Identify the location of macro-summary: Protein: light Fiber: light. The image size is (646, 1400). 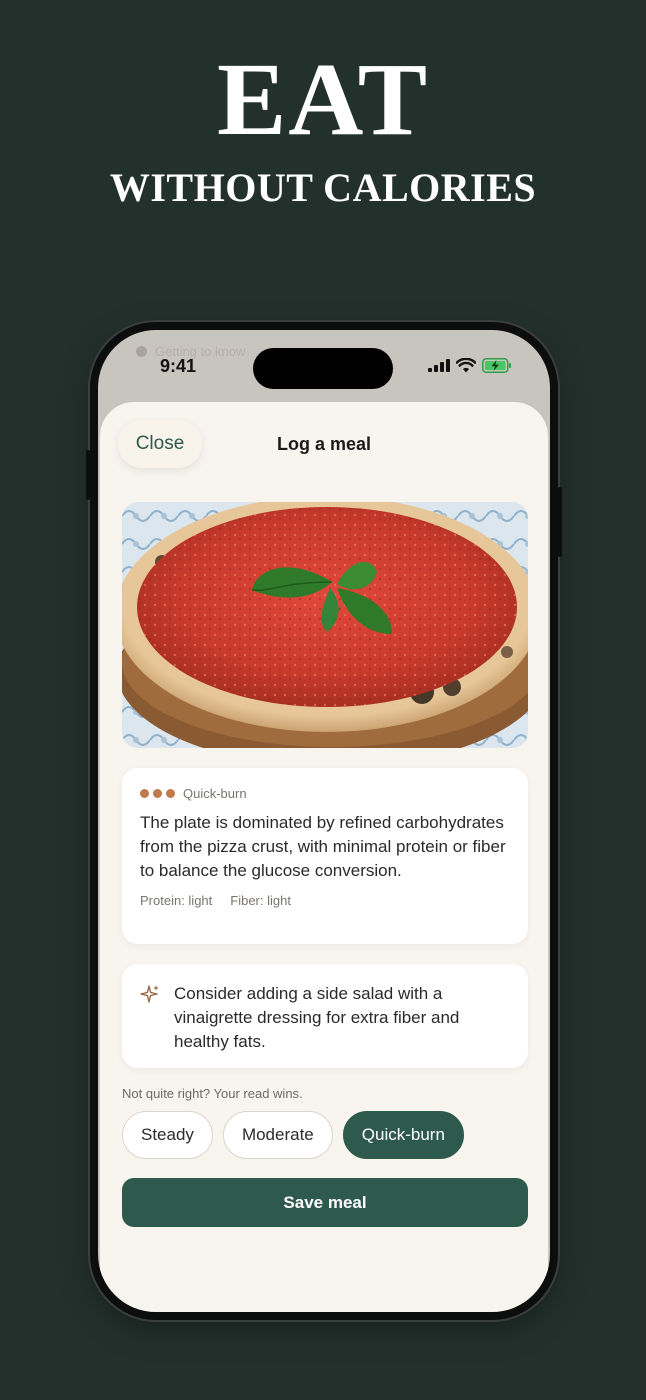
(325, 900).